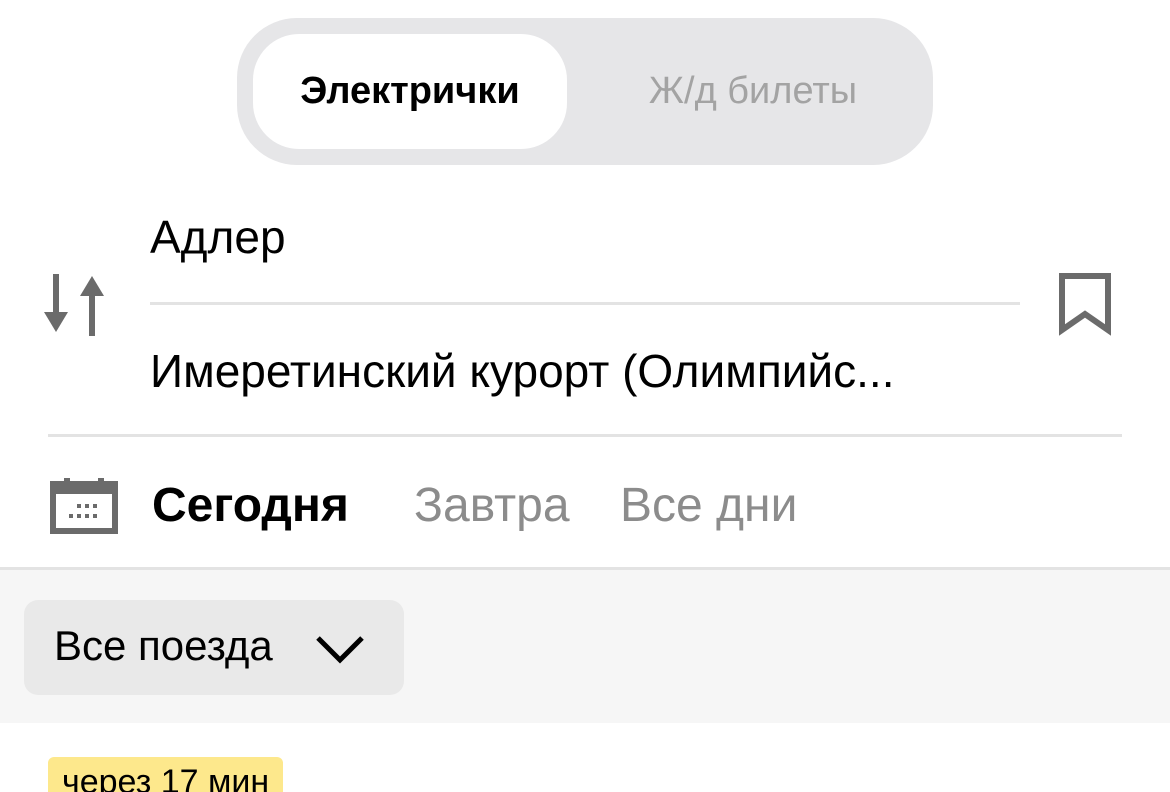 The image size is (1170, 792). What do you see at coordinates (492, 505) in the screenshot?
I see `date-tab-tomorrow: Завтра` at bounding box center [492, 505].